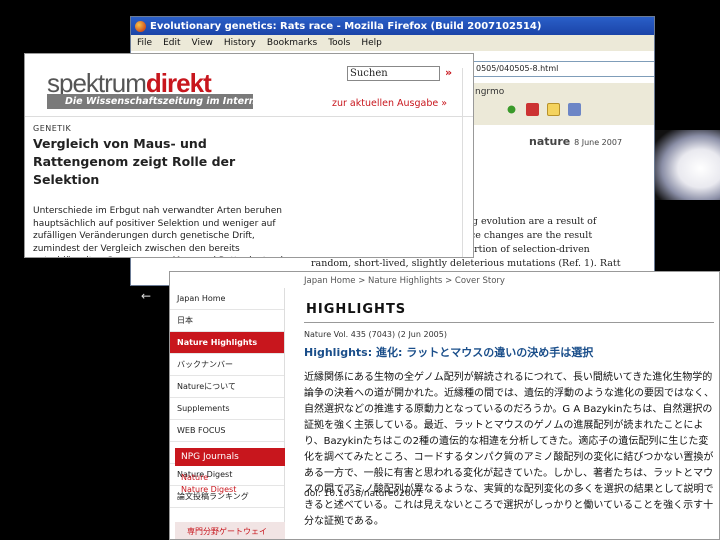 The height and width of the screenshot is (540, 720). What do you see at coordinates (202, 43) in the screenshot?
I see `menu-view: View` at bounding box center [202, 43].